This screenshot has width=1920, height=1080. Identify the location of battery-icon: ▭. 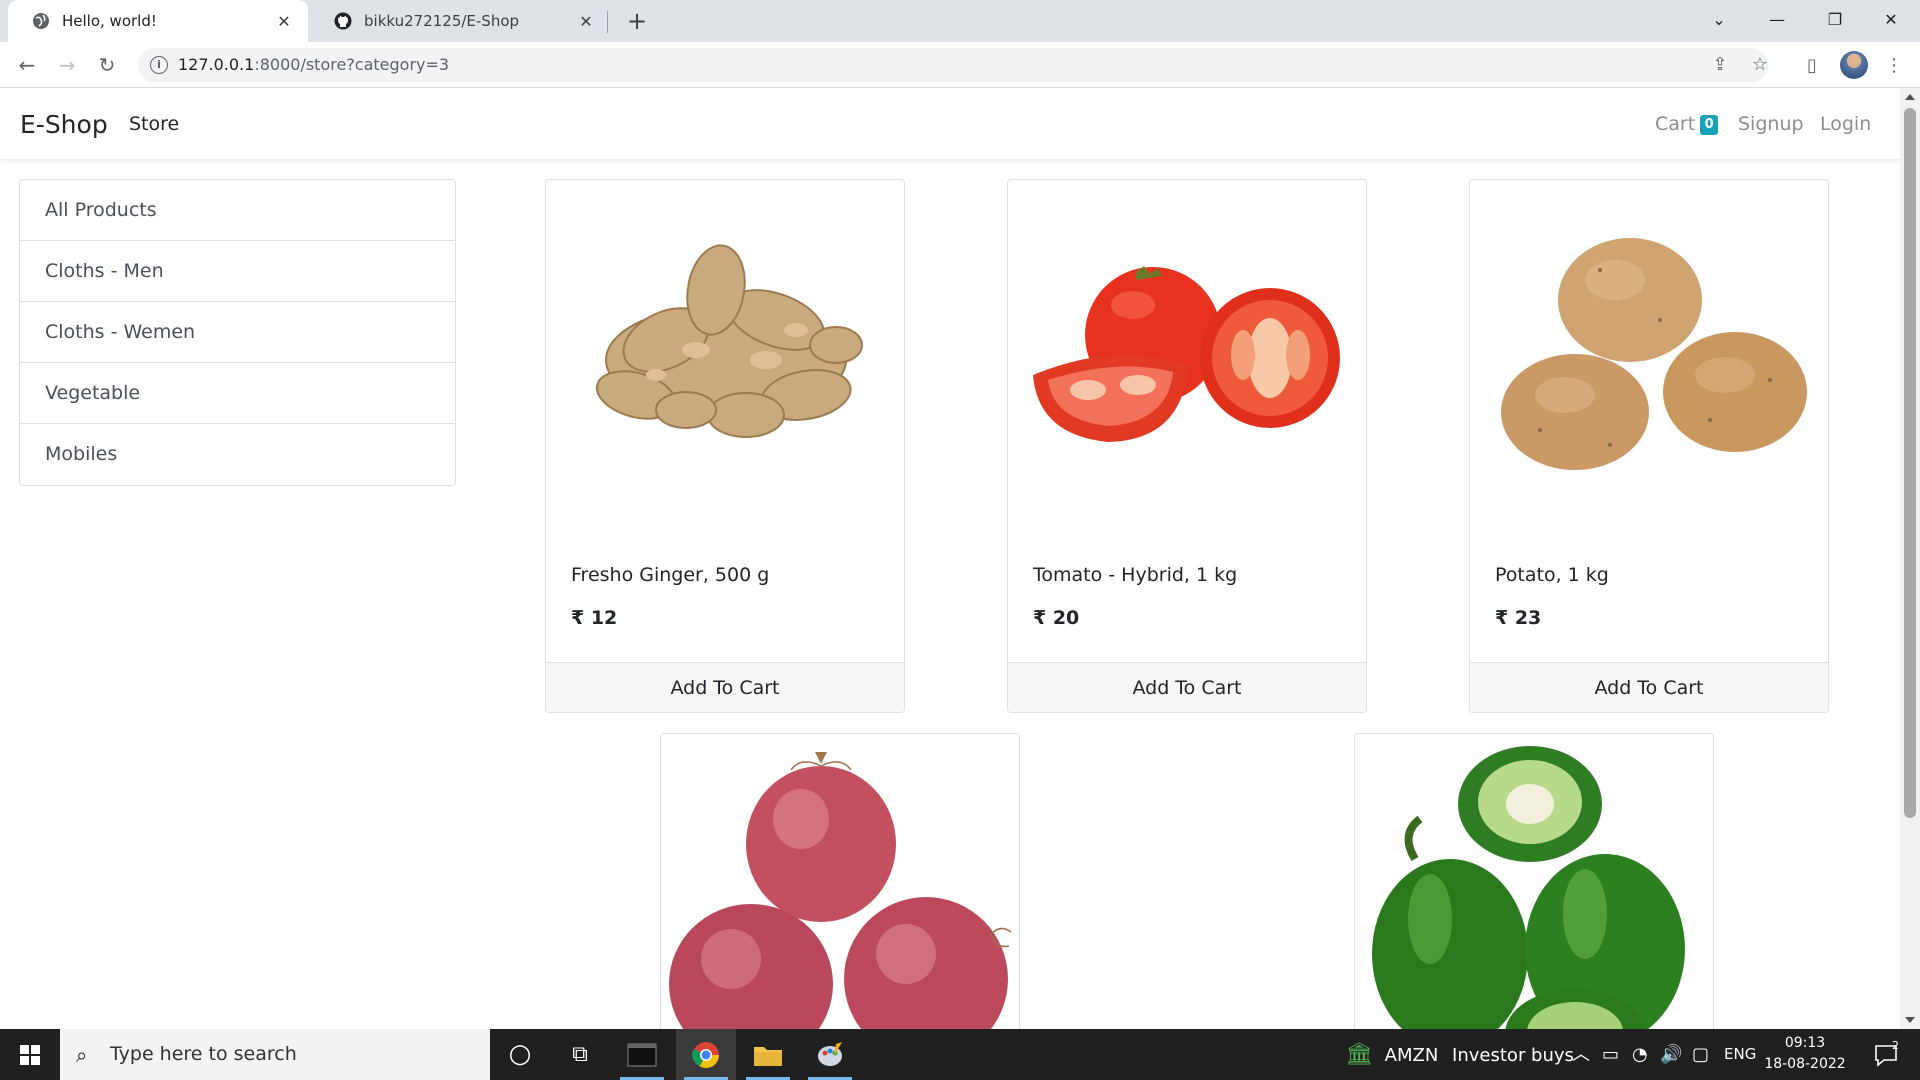
(1610, 1054).